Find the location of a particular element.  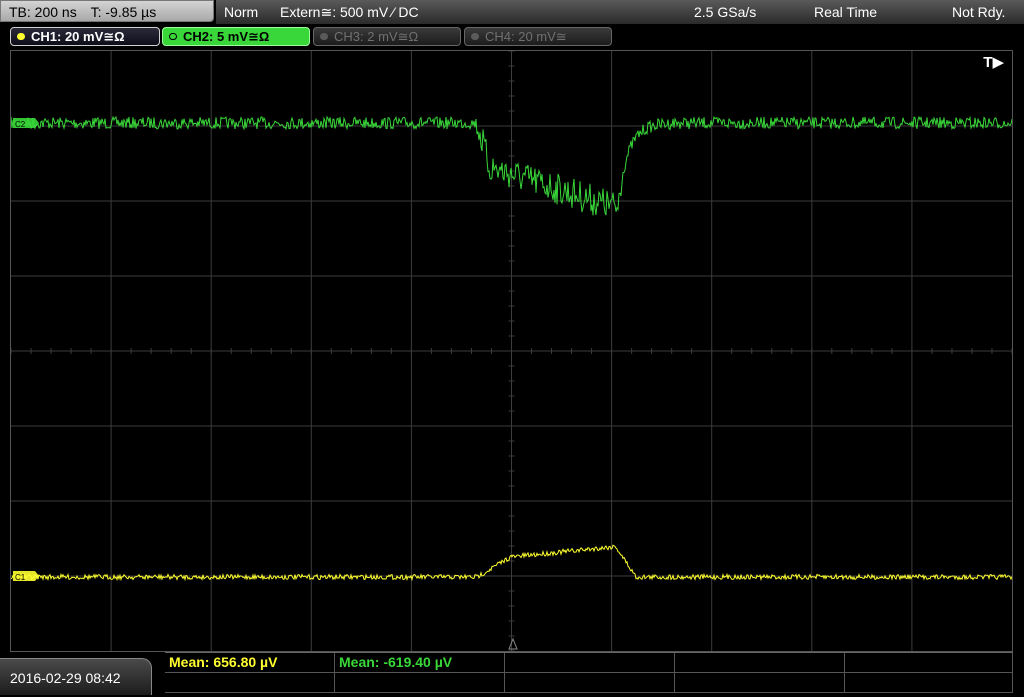

sample-rate-label: 2.5 GSa/s is located at coordinates (725, 12).